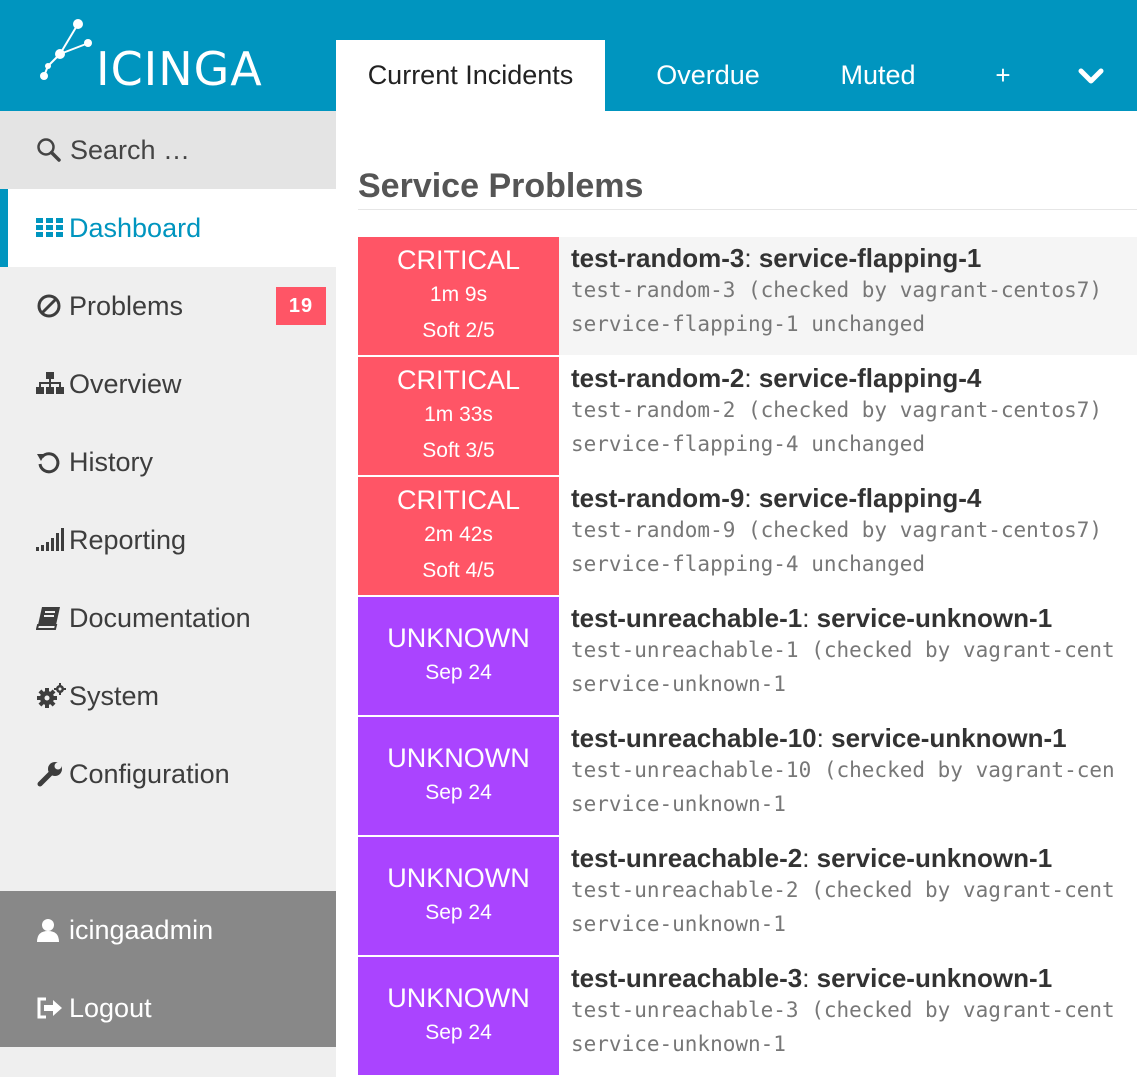 The height and width of the screenshot is (1077, 1137). Describe the element at coordinates (694, 738) in the screenshot. I see `host-name: test-unreachable-10` at that location.